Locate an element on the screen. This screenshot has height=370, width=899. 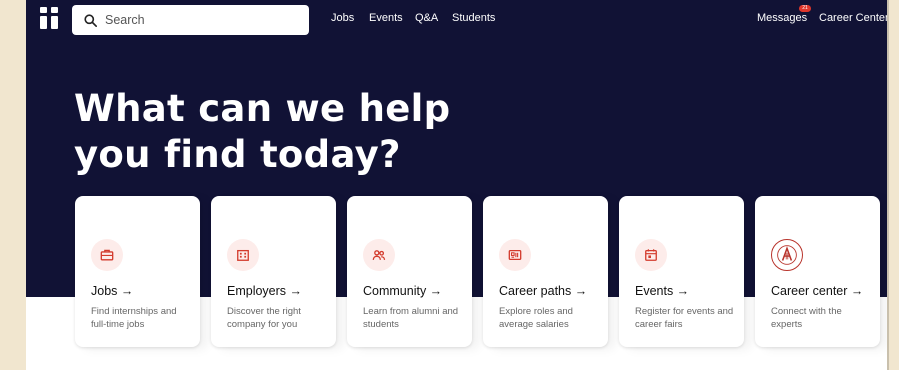
card-career-center-title: Career center → is located at coordinates (817, 291).